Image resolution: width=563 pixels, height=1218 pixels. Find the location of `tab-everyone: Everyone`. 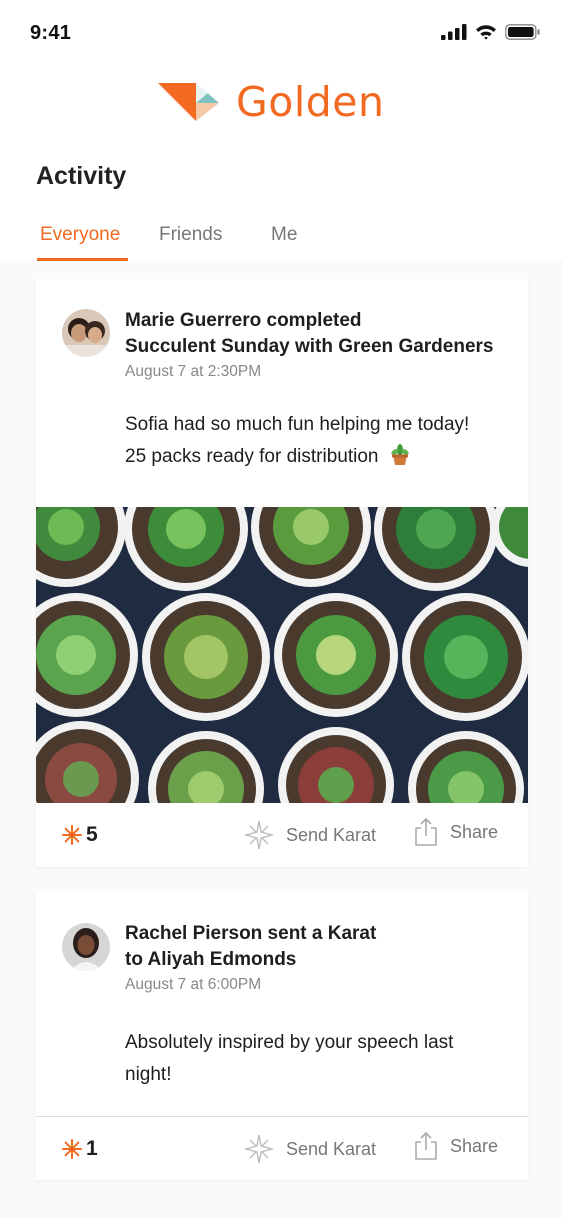

tab-everyone: Everyone is located at coordinates (80, 235).